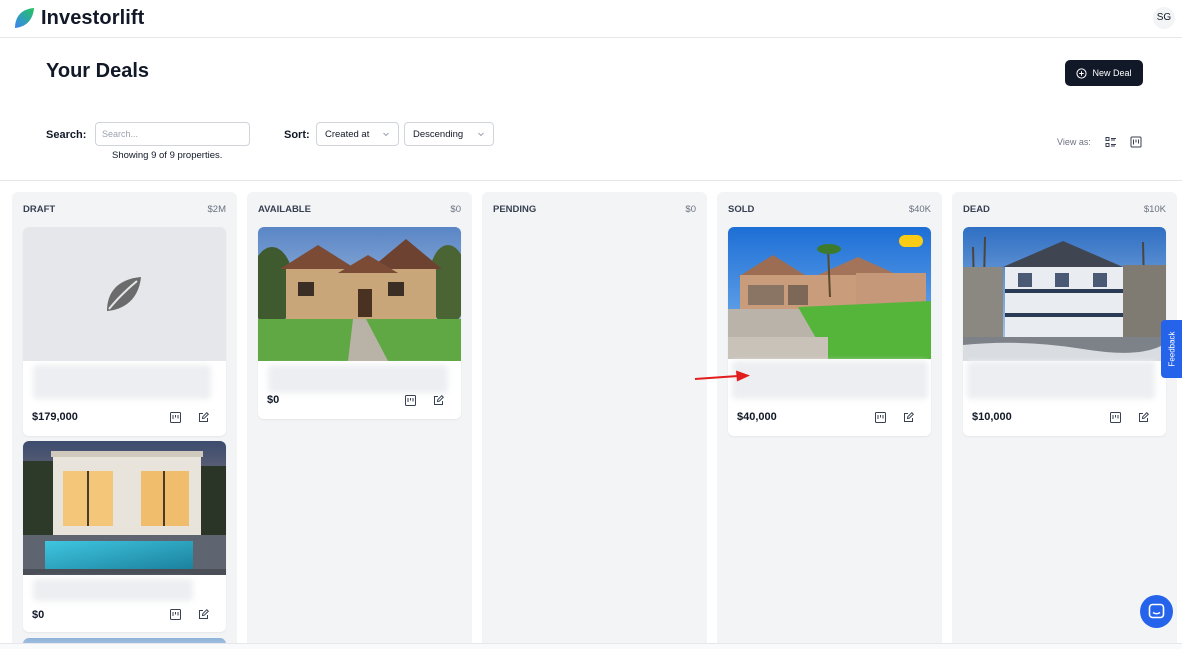 This screenshot has height=649, width=1182. I want to click on chat-button, so click(1156, 611).